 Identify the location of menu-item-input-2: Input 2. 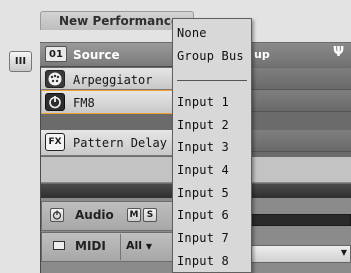
(203, 125).